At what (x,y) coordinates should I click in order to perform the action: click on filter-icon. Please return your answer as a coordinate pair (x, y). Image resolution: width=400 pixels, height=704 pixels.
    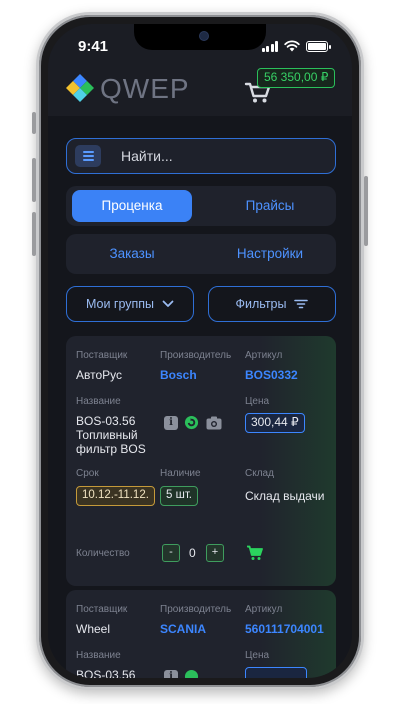
    Looking at the image, I should click on (301, 304).